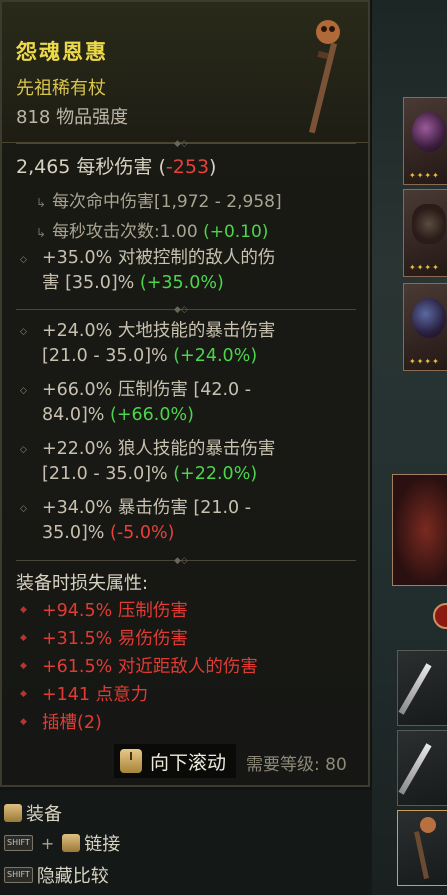  I want to click on implicit-text-2: 害 [35.0]%, so click(88, 283).